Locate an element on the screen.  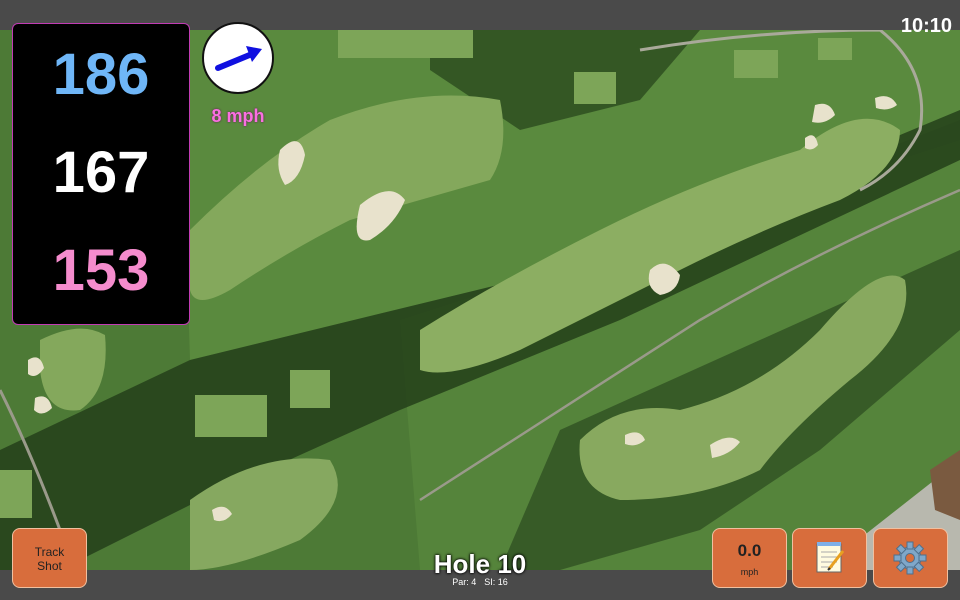
front-distance: 153 is located at coordinates (101, 270).